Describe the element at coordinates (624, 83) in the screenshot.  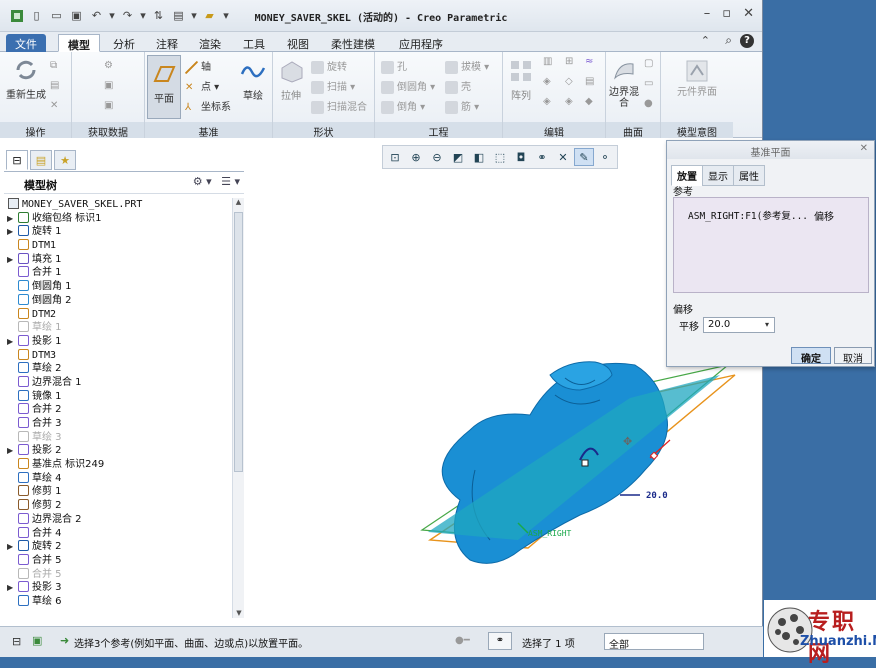
I see `boundary-blend-button: 边界混合` at that location.